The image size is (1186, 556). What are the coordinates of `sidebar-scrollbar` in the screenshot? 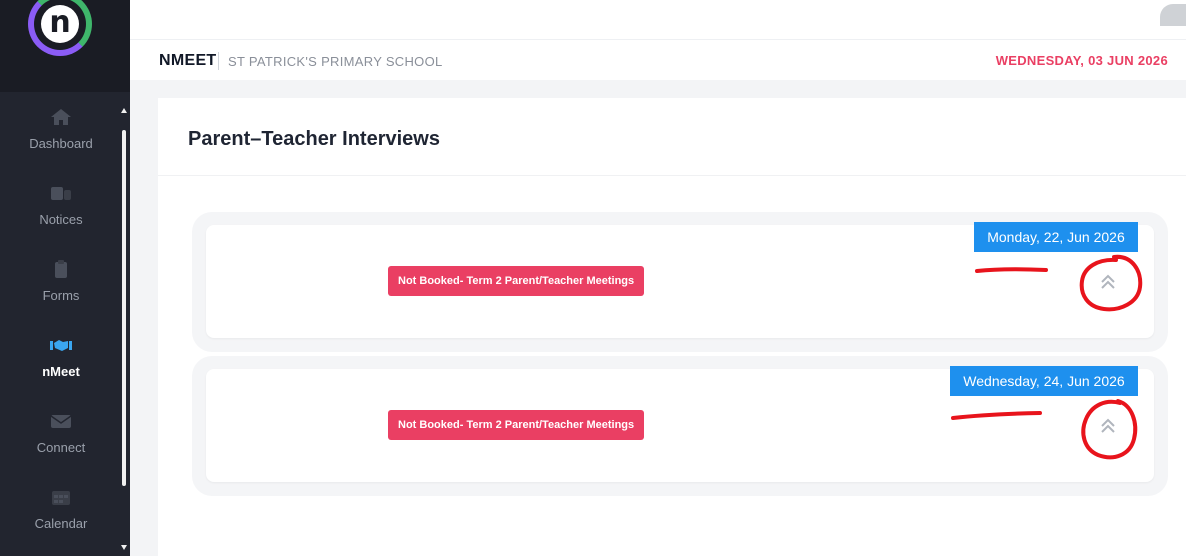 It's located at (124, 329).